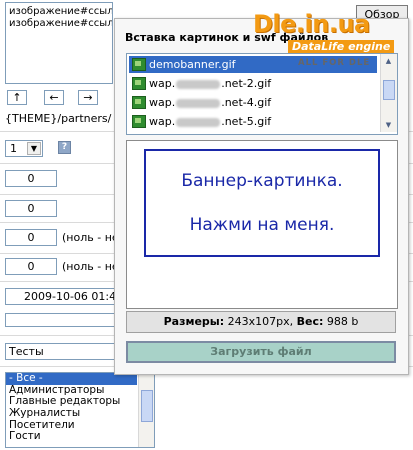 The width and height of the screenshot is (413, 450). What do you see at coordinates (31, 178) in the screenshot?
I see `count-input-1: 0` at bounding box center [31, 178].